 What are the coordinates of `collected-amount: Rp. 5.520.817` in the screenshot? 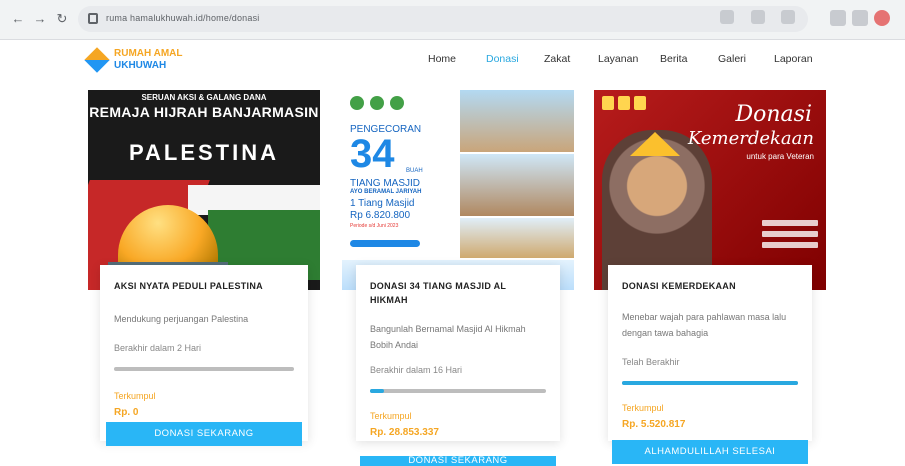 It's located at (654, 424).